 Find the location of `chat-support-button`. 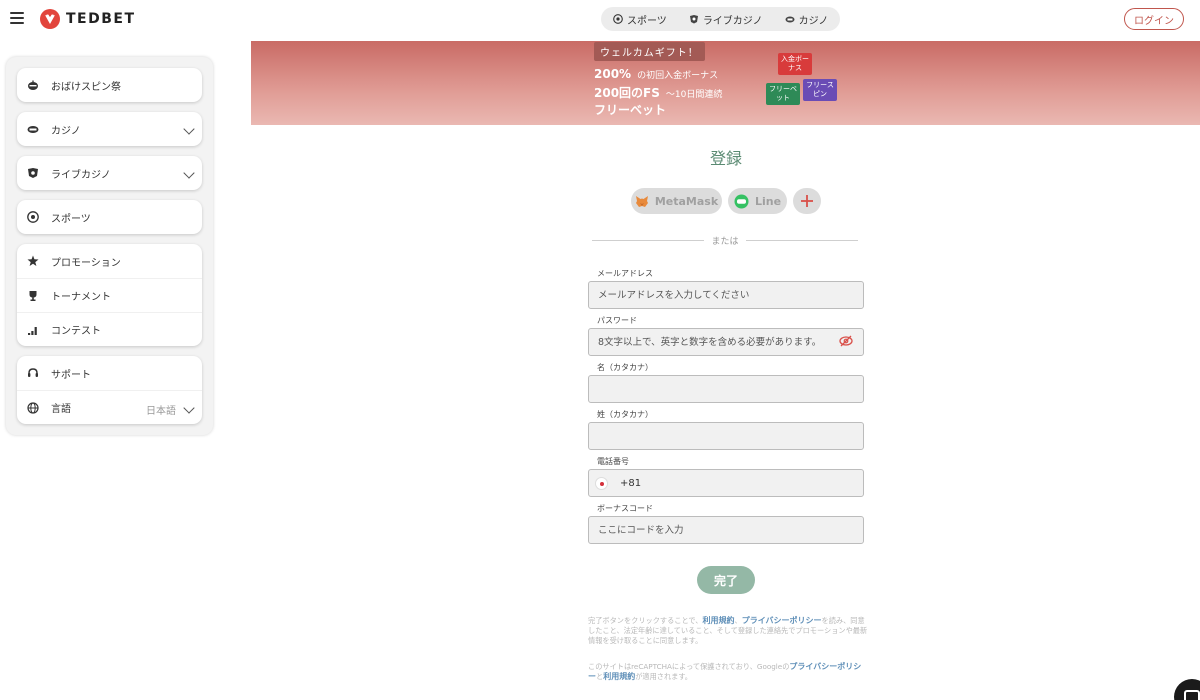

chat-support-button is located at coordinates (1187, 689).